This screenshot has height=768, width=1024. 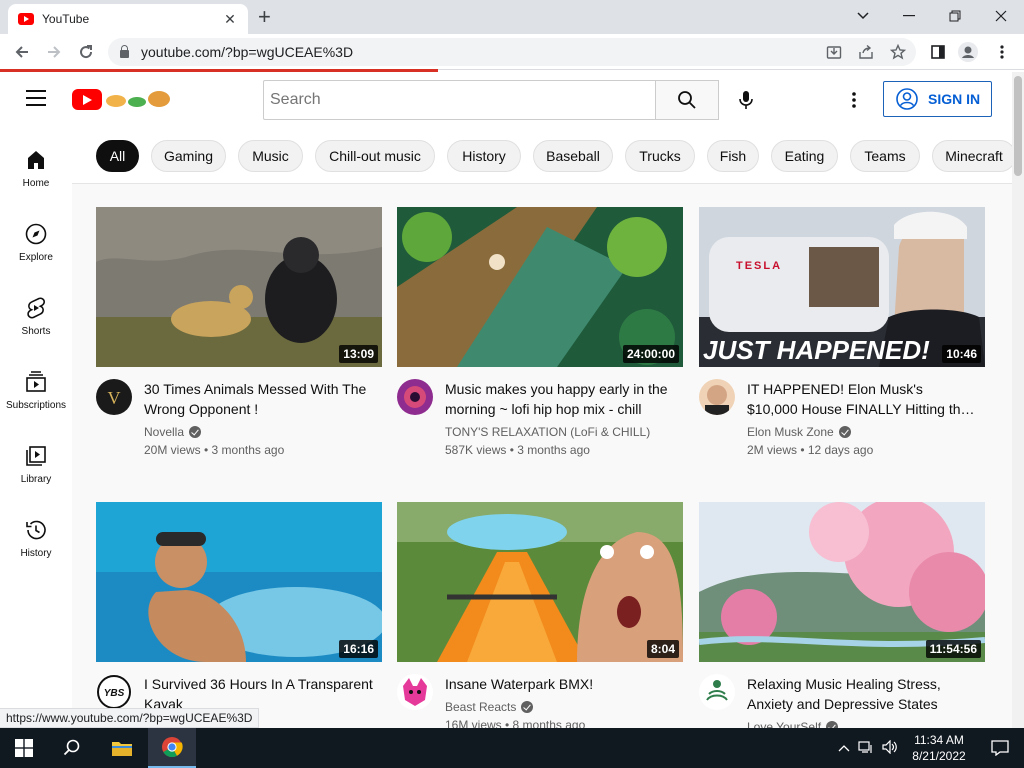 What do you see at coordinates (1001, 16) in the screenshot?
I see `close-window-button` at bounding box center [1001, 16].